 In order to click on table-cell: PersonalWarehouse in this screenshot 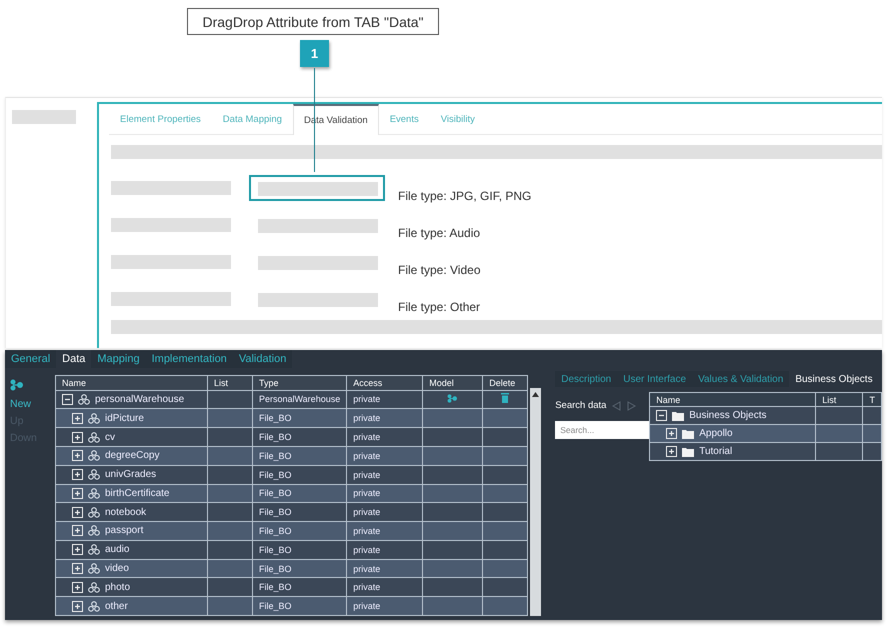, I will do `click(299, 399)`.